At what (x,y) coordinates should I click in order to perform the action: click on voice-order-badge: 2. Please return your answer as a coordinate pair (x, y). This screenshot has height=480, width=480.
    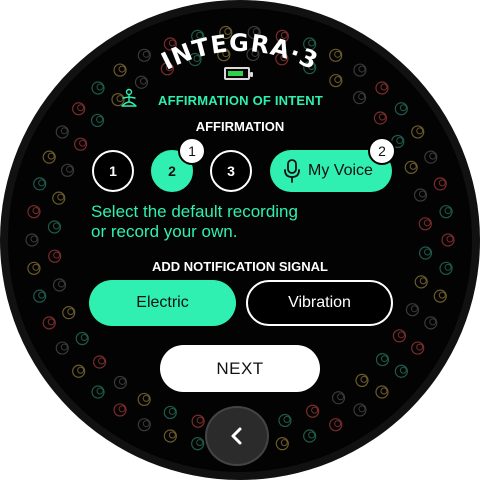
    Looking at the image, I should click on (382, 151).